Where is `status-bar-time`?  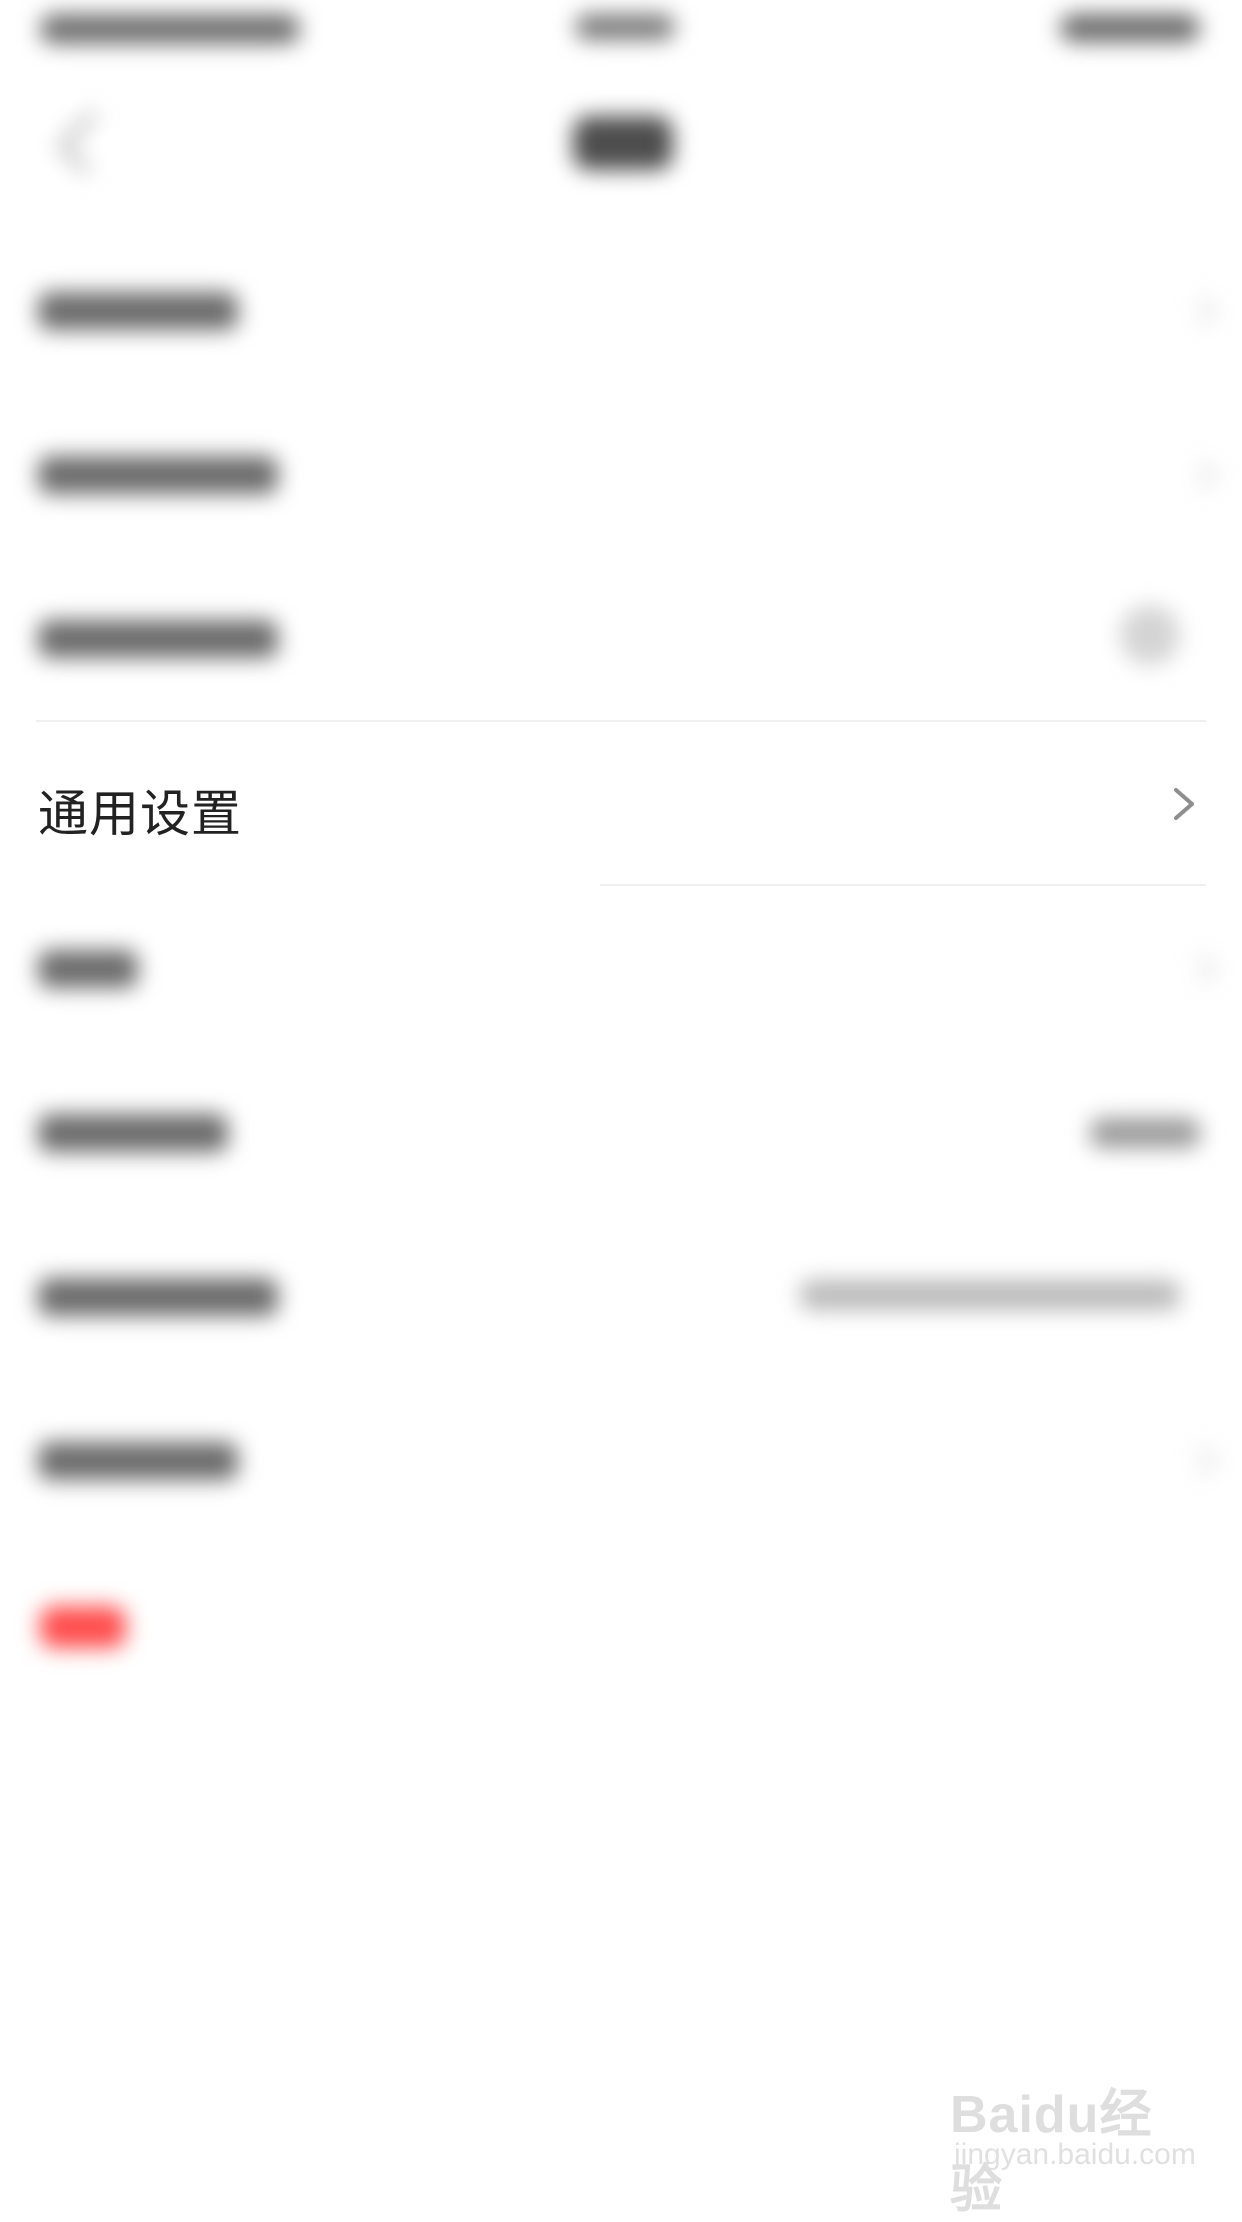 status-bar-time is located at coordinates (625, 27).